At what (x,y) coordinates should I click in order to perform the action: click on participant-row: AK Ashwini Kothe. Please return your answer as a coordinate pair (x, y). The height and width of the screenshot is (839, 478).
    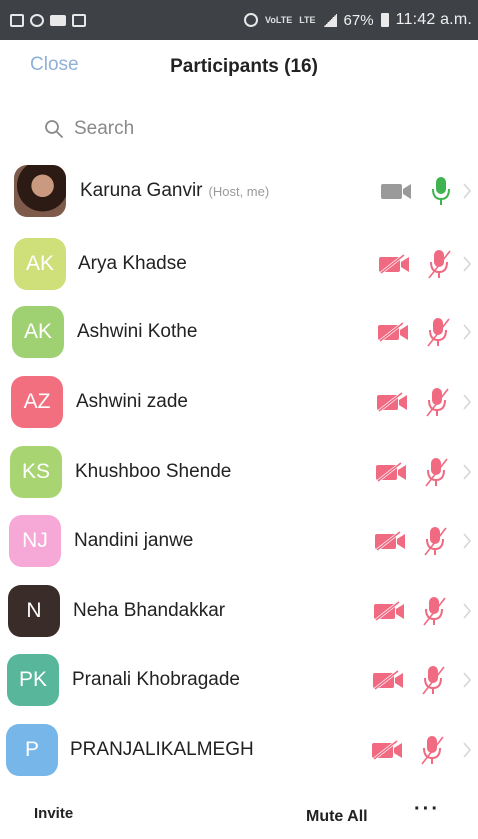
    Looking at the image, I should click on (239, 332).